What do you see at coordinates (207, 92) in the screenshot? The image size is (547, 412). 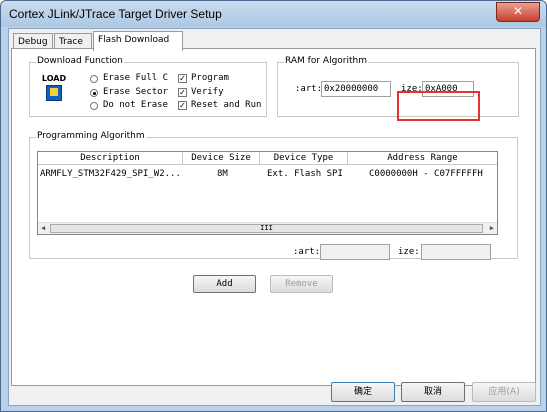 I see `verify-label: Verify` at bounding box center [207, 92].